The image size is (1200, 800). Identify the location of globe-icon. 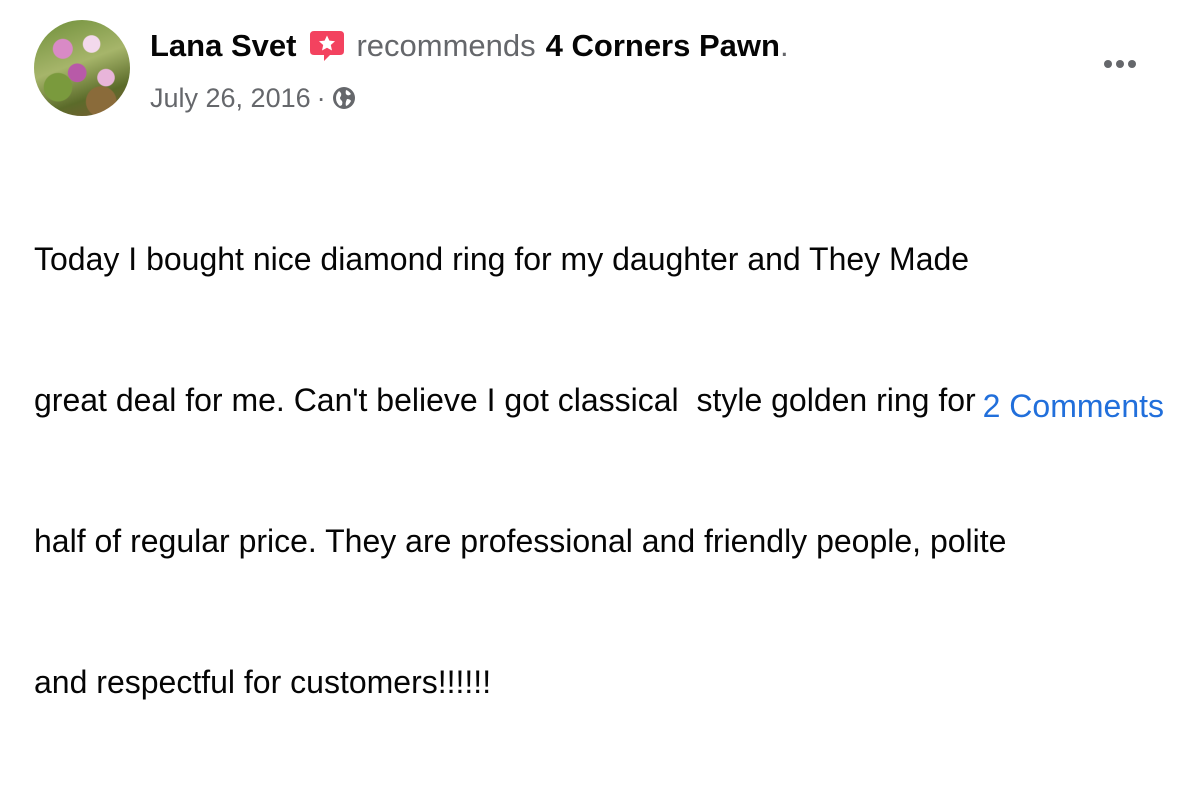
(344, 98).